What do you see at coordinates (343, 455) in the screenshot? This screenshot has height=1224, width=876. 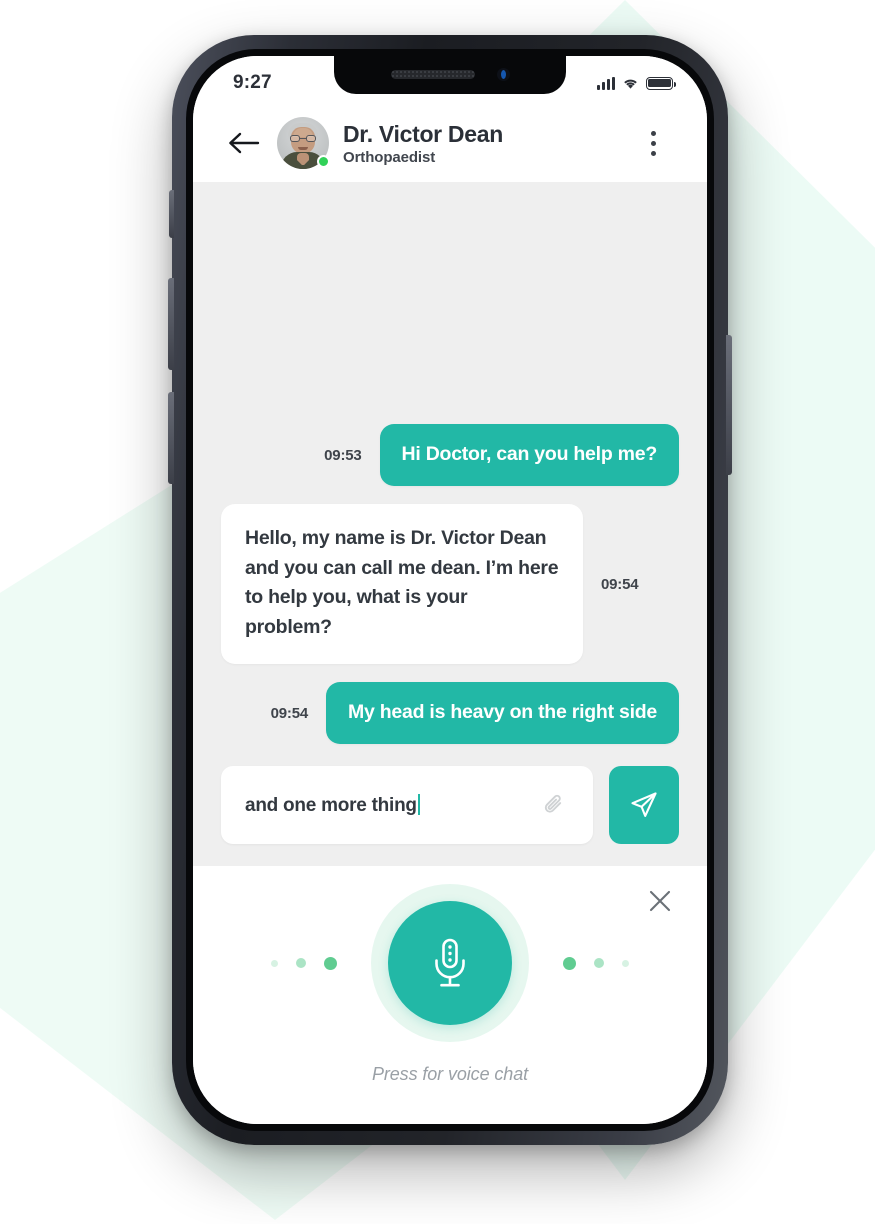 I see `message-timestamp: 09:53` at bounding box center [343, 455].